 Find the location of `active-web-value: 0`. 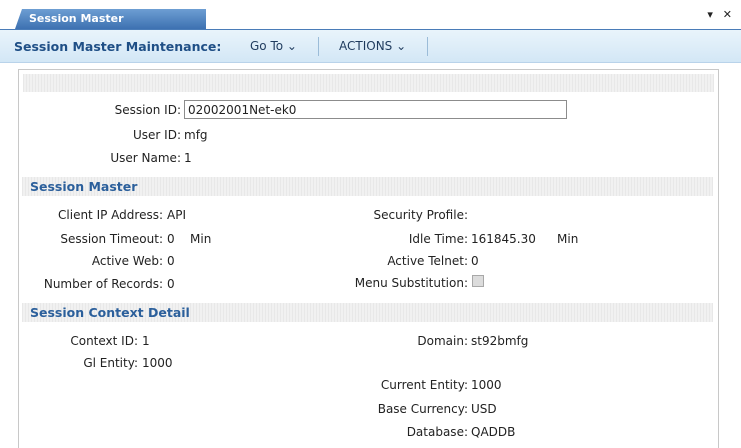

active-web-value: 0 is located at coordinates (171, 261).